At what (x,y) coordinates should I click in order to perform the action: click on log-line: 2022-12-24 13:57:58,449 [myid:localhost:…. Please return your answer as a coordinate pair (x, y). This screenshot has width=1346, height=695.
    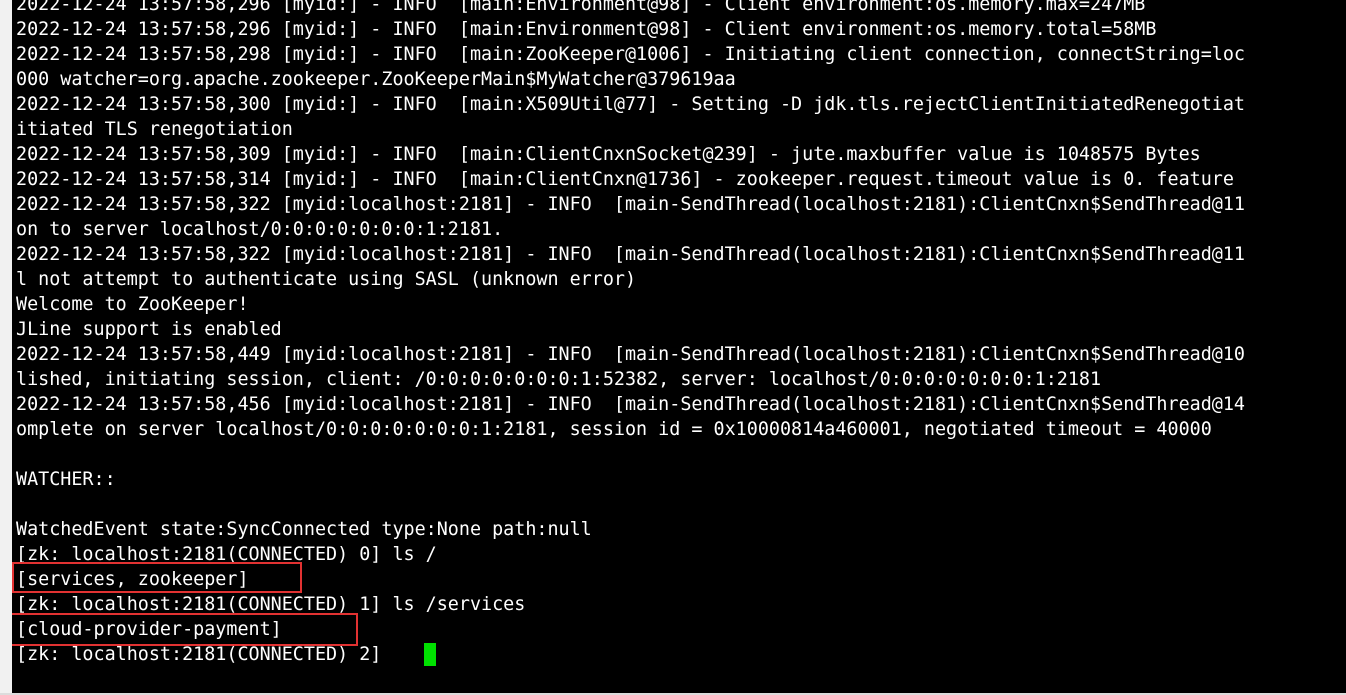
    Looking at the image, I should click on (631, 354).